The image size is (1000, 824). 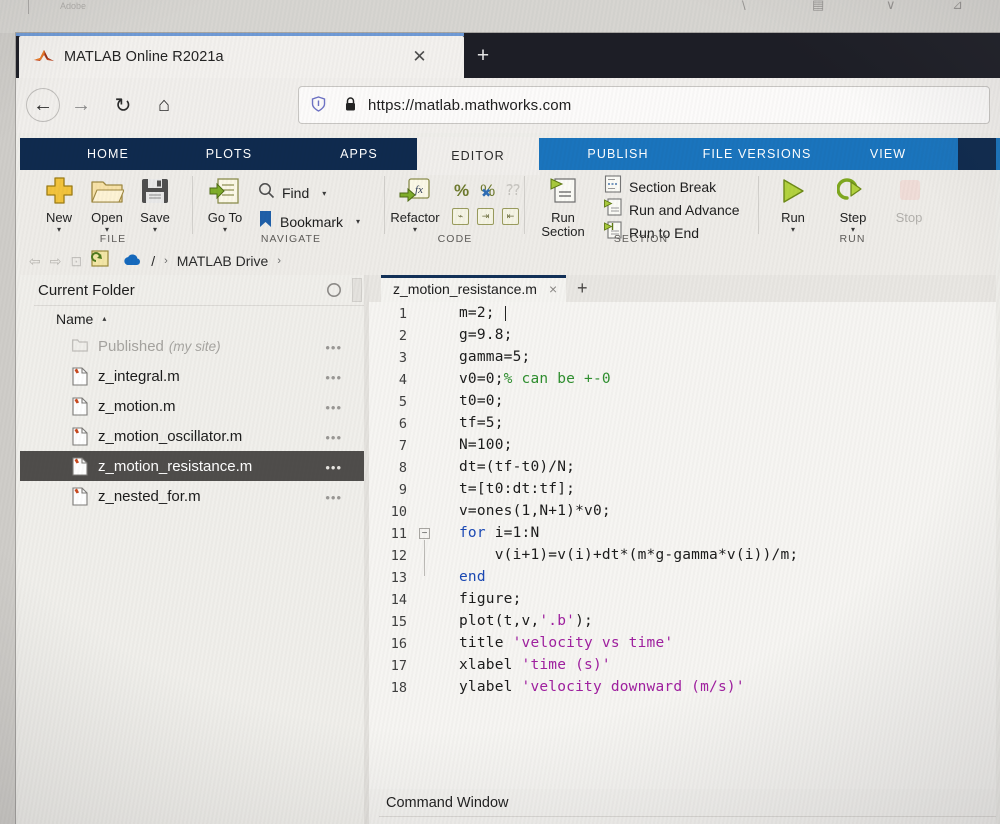 What do you see at coordinates (483, 56) in the screenshot?
I see `new-tab-button: +` at bounding box center [483, 56].